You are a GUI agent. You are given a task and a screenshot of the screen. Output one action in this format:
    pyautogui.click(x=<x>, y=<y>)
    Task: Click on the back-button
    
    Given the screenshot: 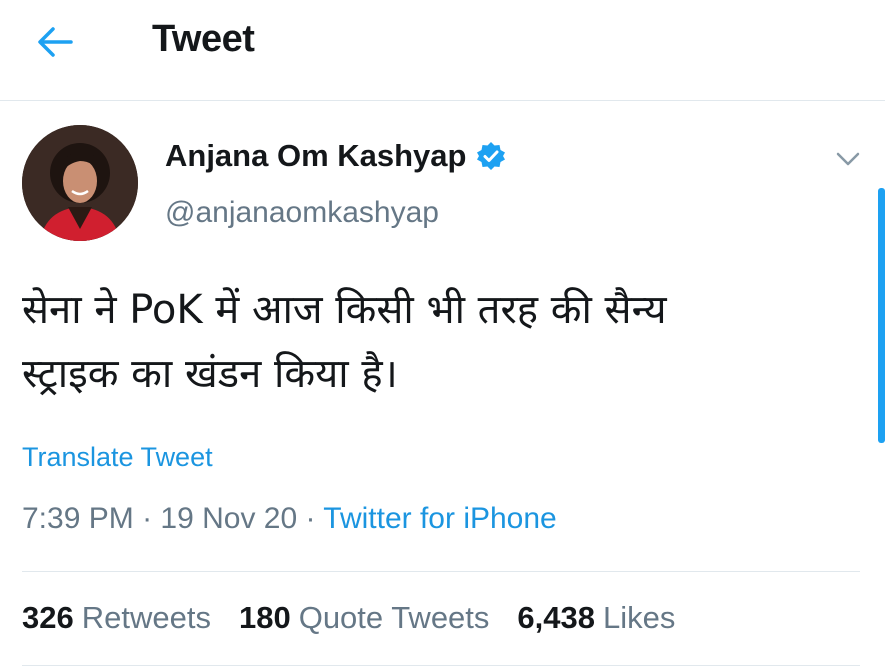 What is the action you would take?
    pyautogui.click(x=55, y=42)
    